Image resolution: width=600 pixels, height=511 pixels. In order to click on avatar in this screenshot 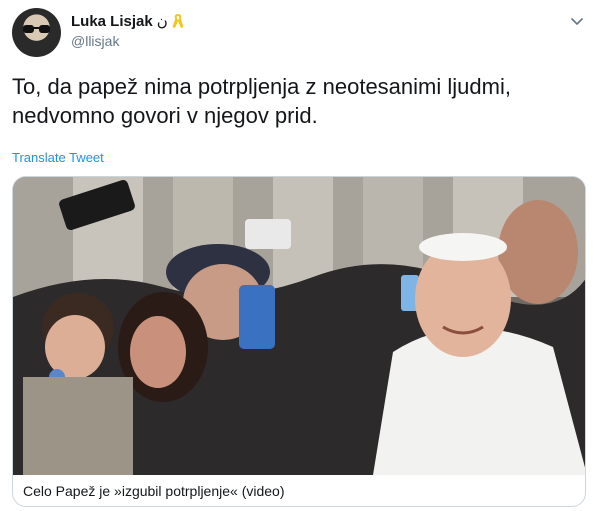, I will do `click(36, 32)`.